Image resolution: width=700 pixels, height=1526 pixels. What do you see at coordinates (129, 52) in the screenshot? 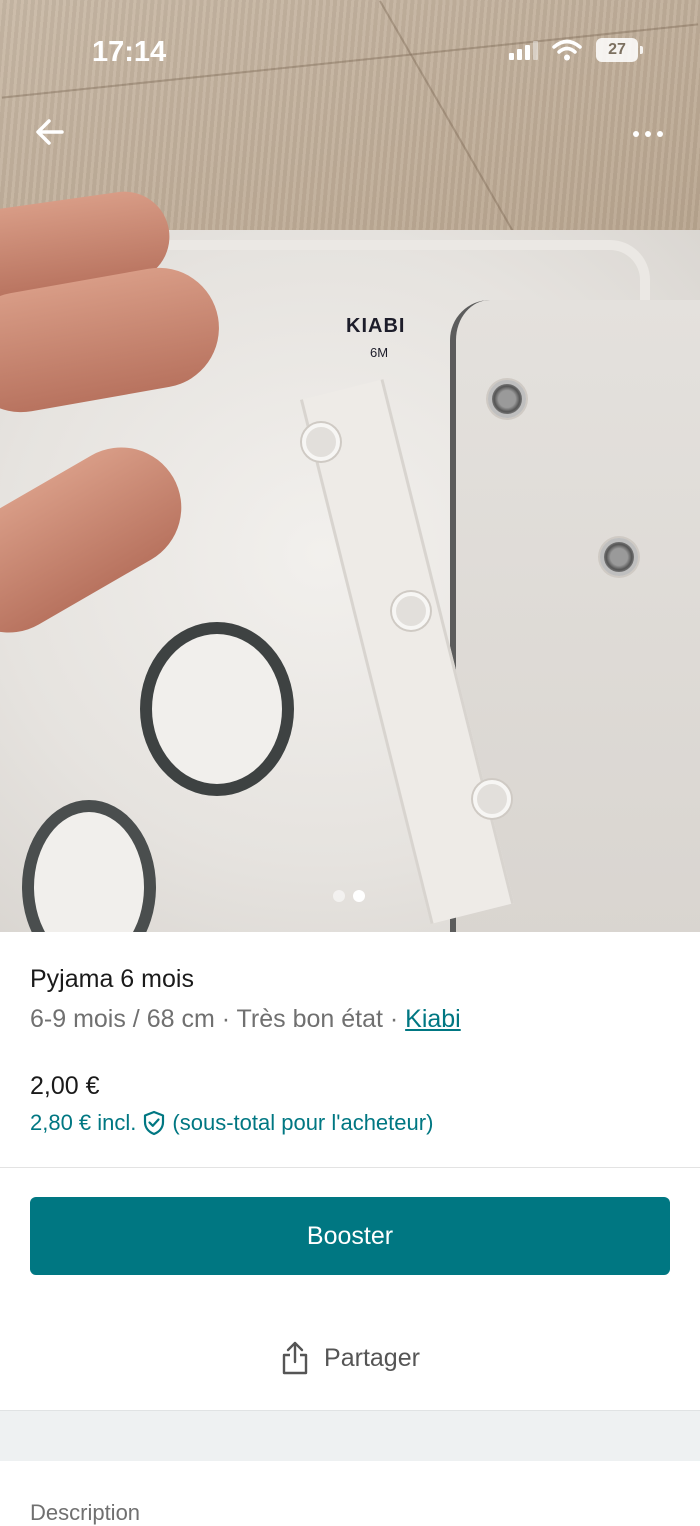
I see `status-time: 17:14` at bounding box center [129, 52].